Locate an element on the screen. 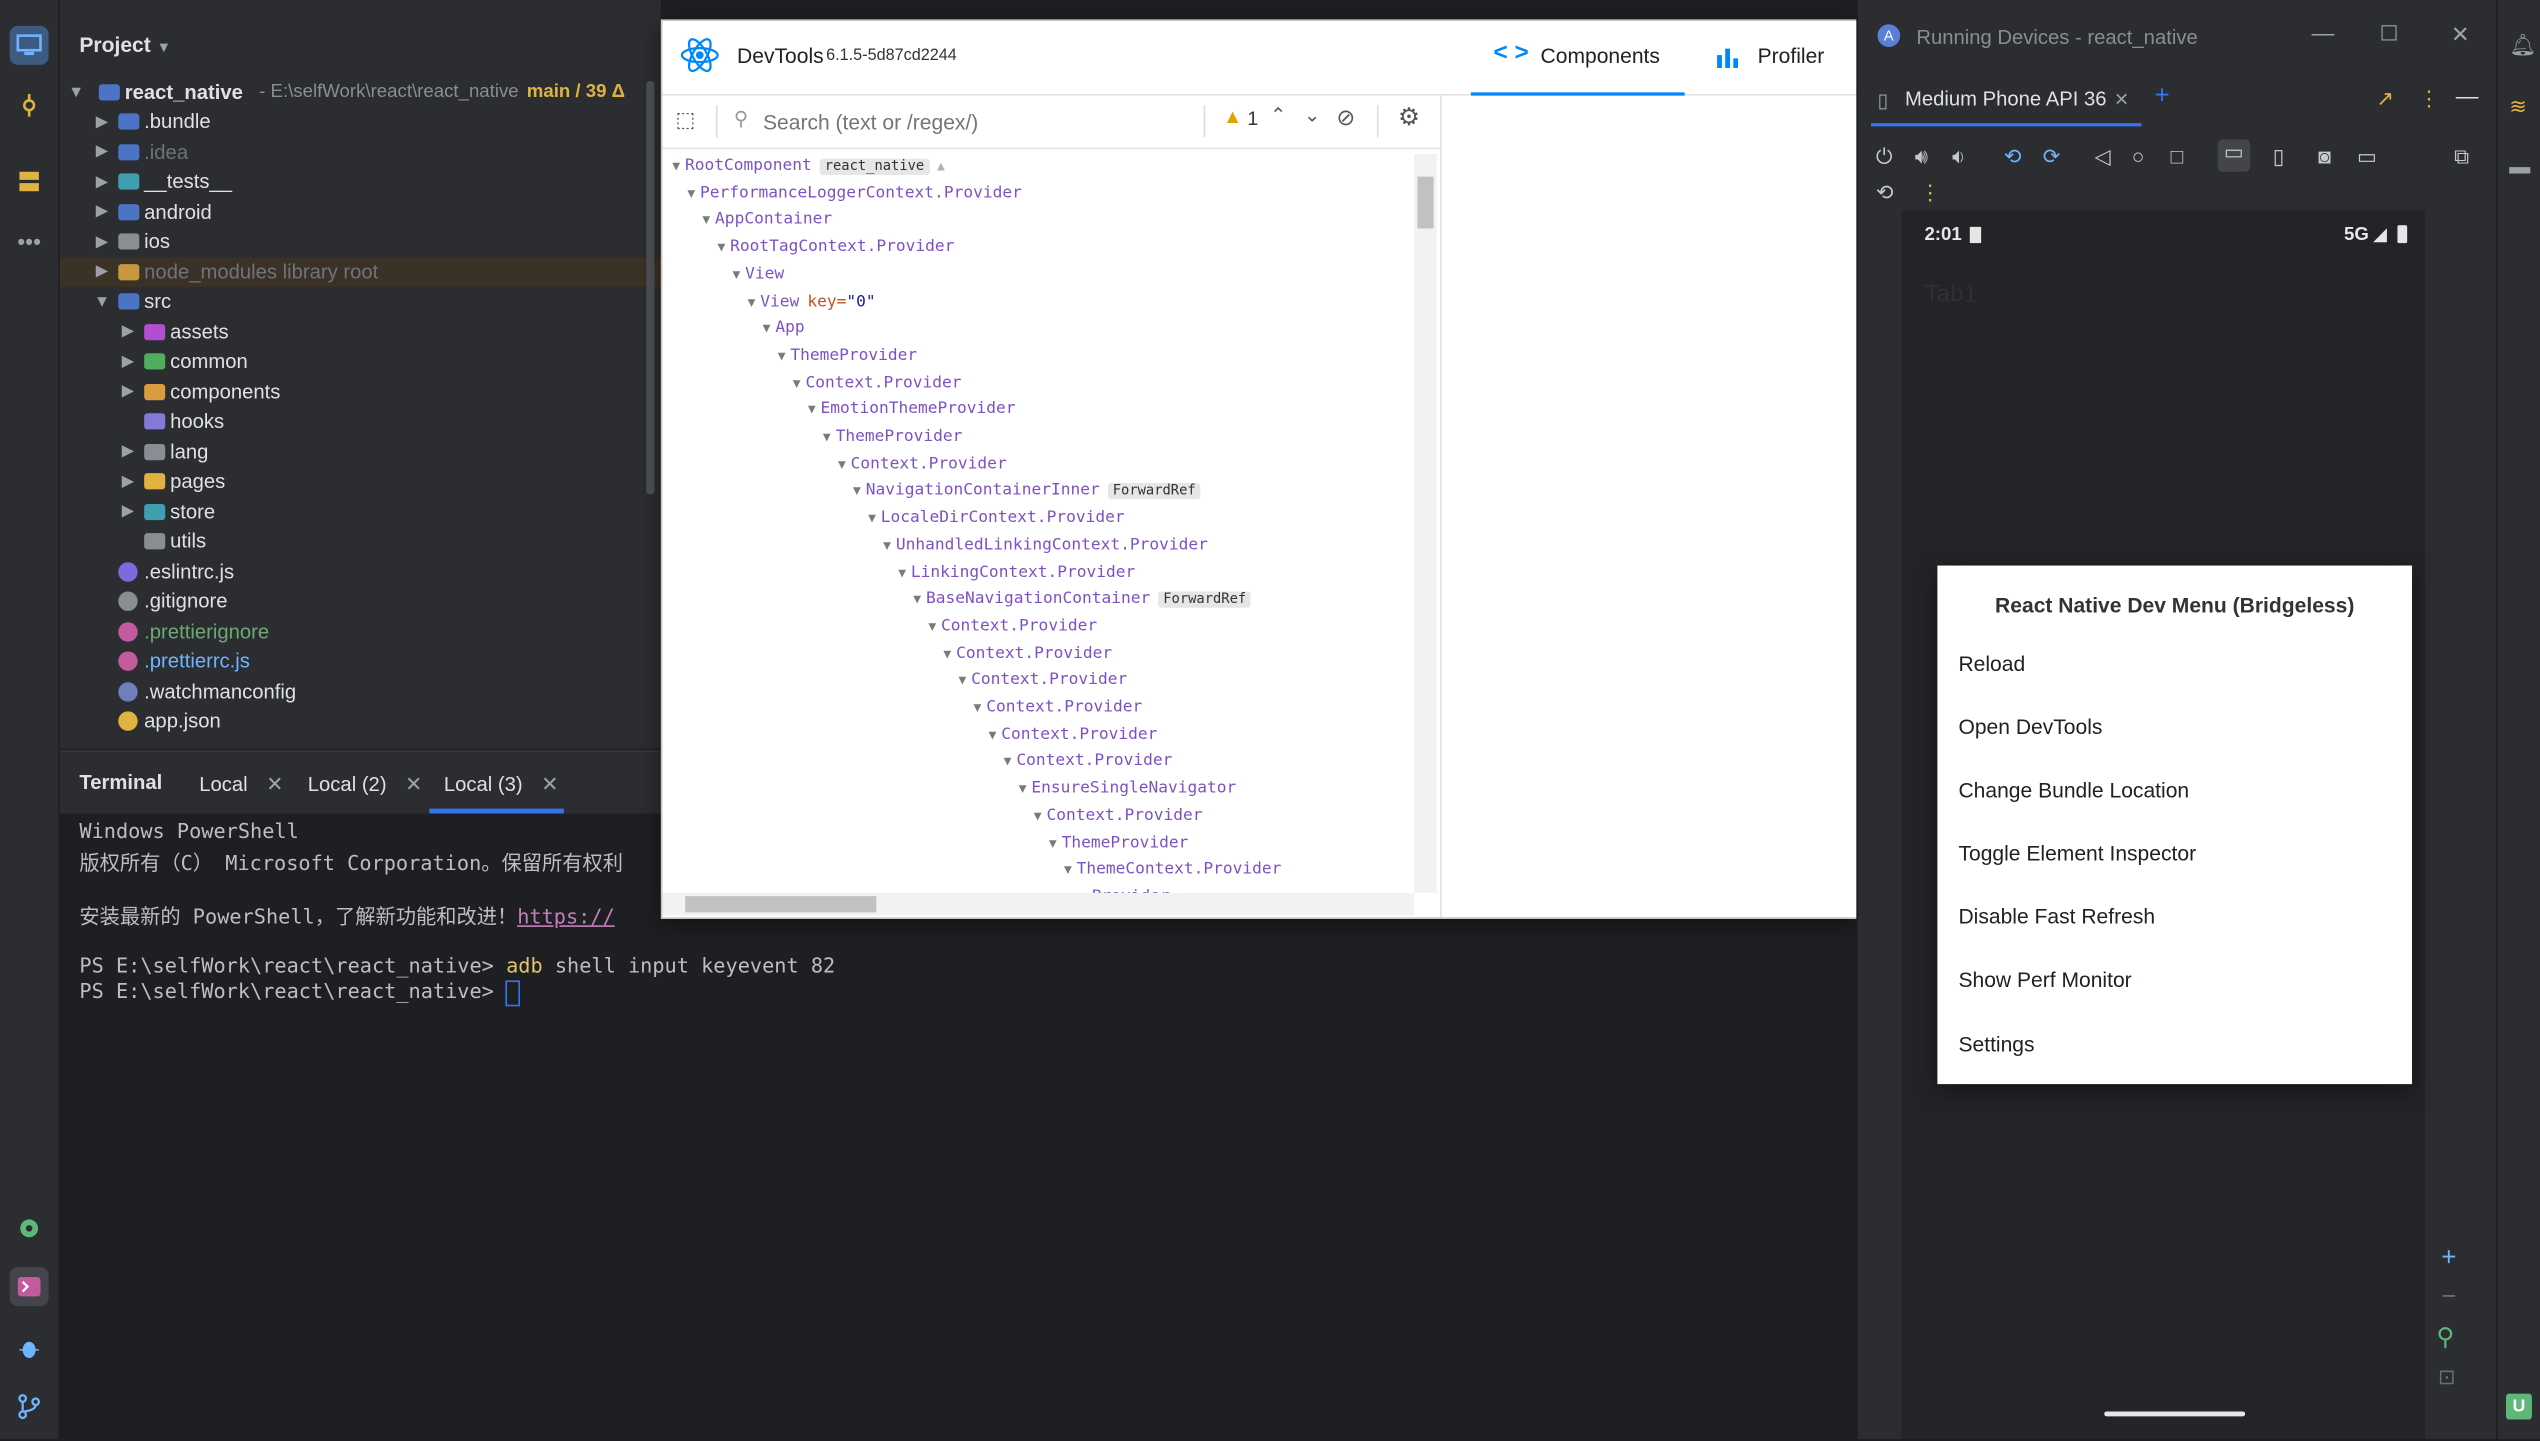 This screenshot has height=1441, width=2540. project-tool-button is located at coordinates (29, 45).